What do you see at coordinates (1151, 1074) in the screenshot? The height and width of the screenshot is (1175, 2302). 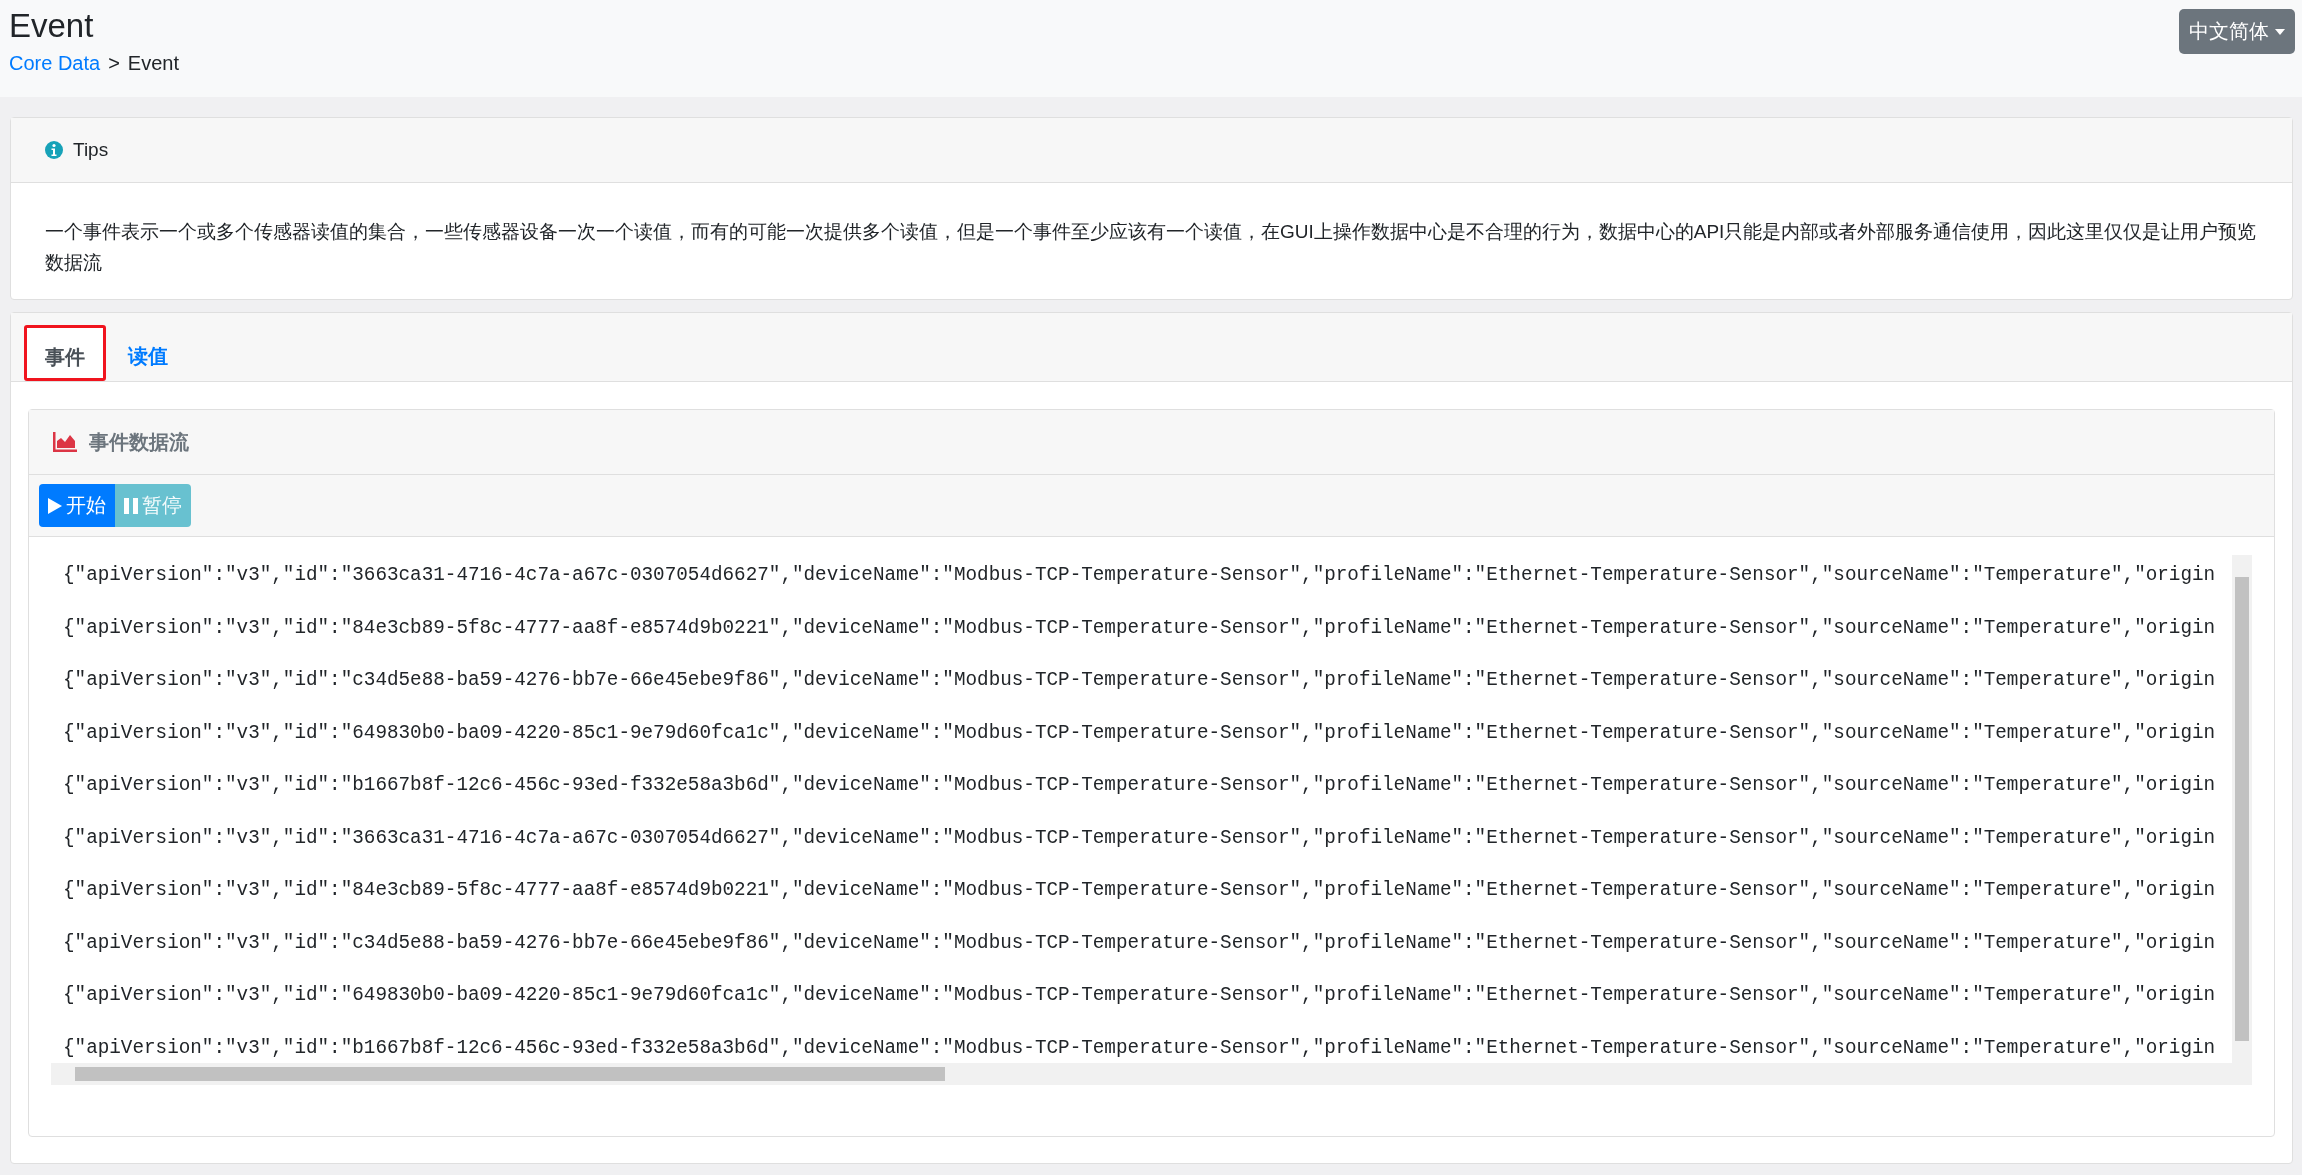 I see `horizontal-scrollbar` at bounding box center [1151, 1074].